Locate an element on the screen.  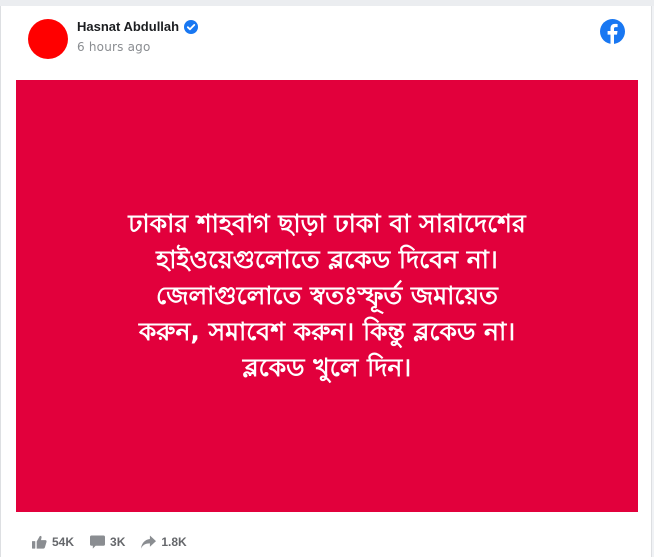
shares-stat: 1.8K is located at coordinates (164, 542).